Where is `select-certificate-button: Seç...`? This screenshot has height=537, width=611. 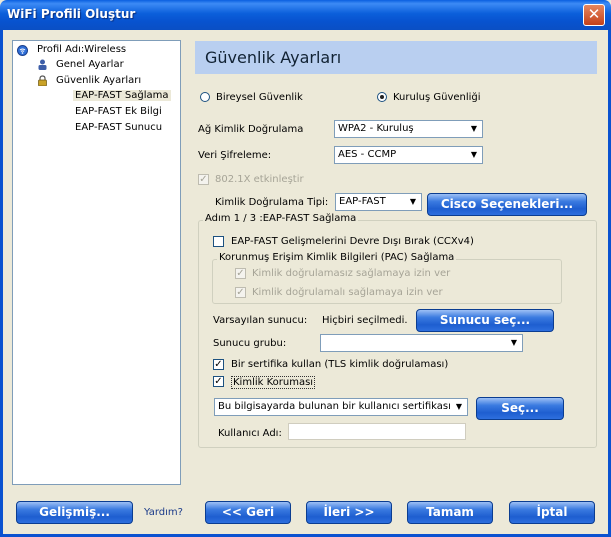 select-certificate-button: Seç... is located at coordinates (520, 408).